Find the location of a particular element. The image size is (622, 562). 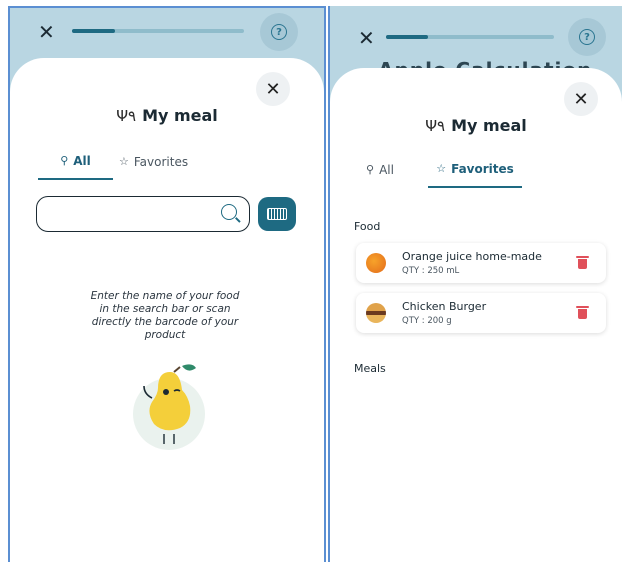

food-item-quantity: QTY : 200 g is located at coordinates (427, 321).